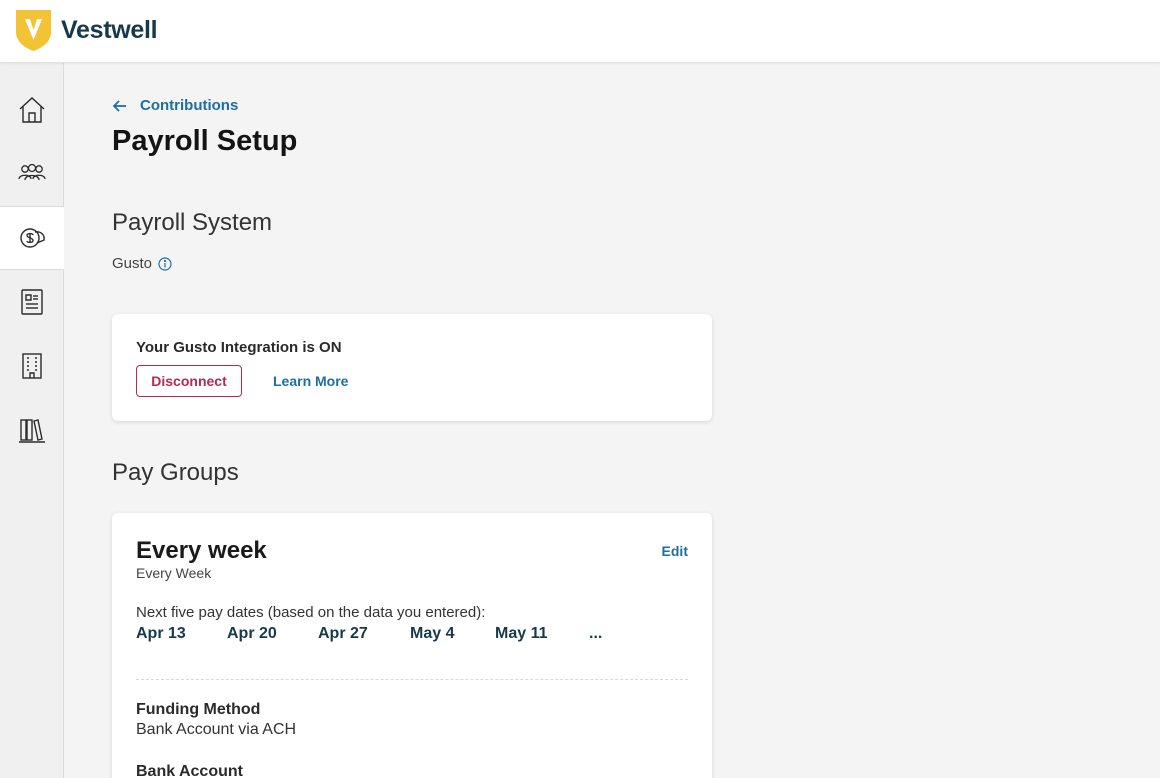 This screenshot has height=778, width=1160. Describe the element at coordinates (201, 550) in the screenshot. I see `pay-group-name: Every week` at that location.